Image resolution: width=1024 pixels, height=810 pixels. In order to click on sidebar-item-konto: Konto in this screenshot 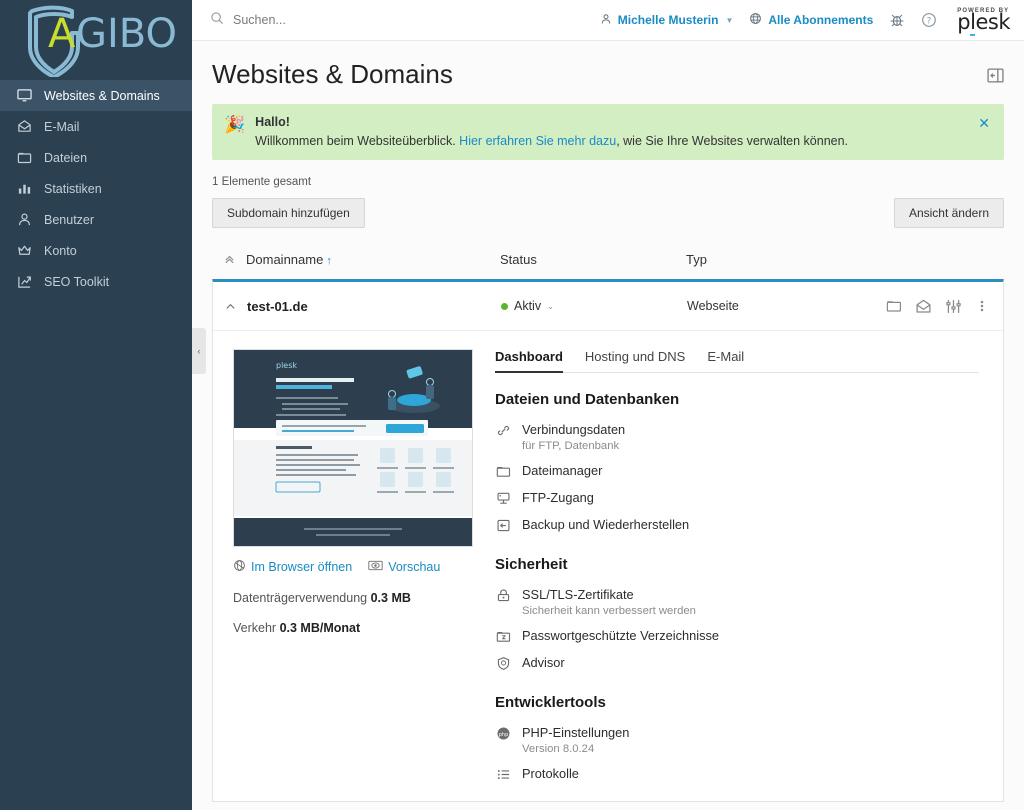, I will do `click(96, 250)`.